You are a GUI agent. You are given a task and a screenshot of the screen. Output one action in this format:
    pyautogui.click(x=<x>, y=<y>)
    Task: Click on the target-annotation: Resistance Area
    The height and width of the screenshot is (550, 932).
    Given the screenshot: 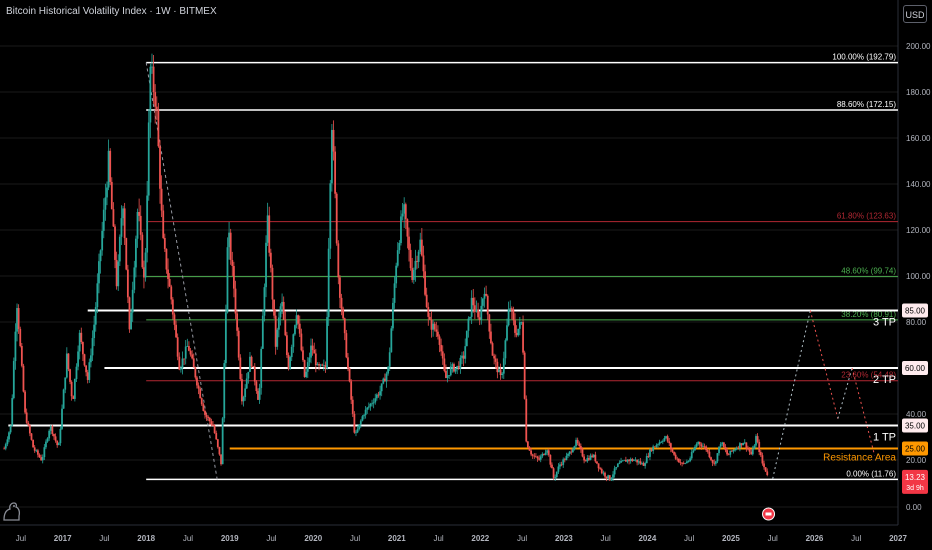 What is the action you would take?
    pyautogui.click(x=859, y=458)
    